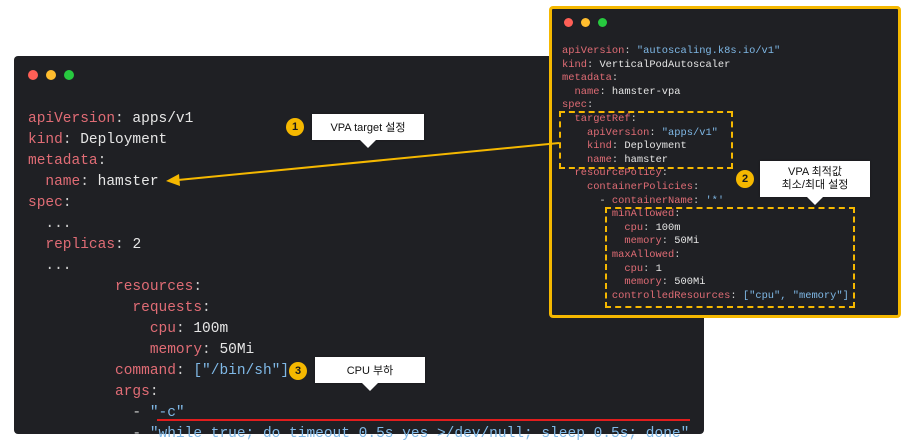 The width and height of the screenshot is (914, 445). I want to click on target-arrow-line, so click(368, 161).